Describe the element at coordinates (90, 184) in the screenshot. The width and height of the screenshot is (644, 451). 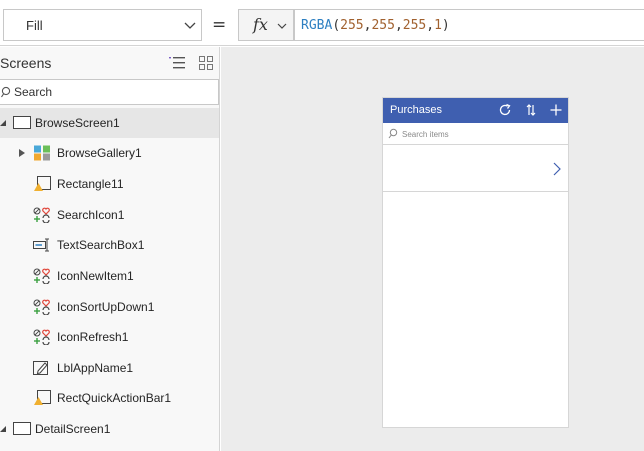
I see `tree-item-label: Rectangle11` at that location.